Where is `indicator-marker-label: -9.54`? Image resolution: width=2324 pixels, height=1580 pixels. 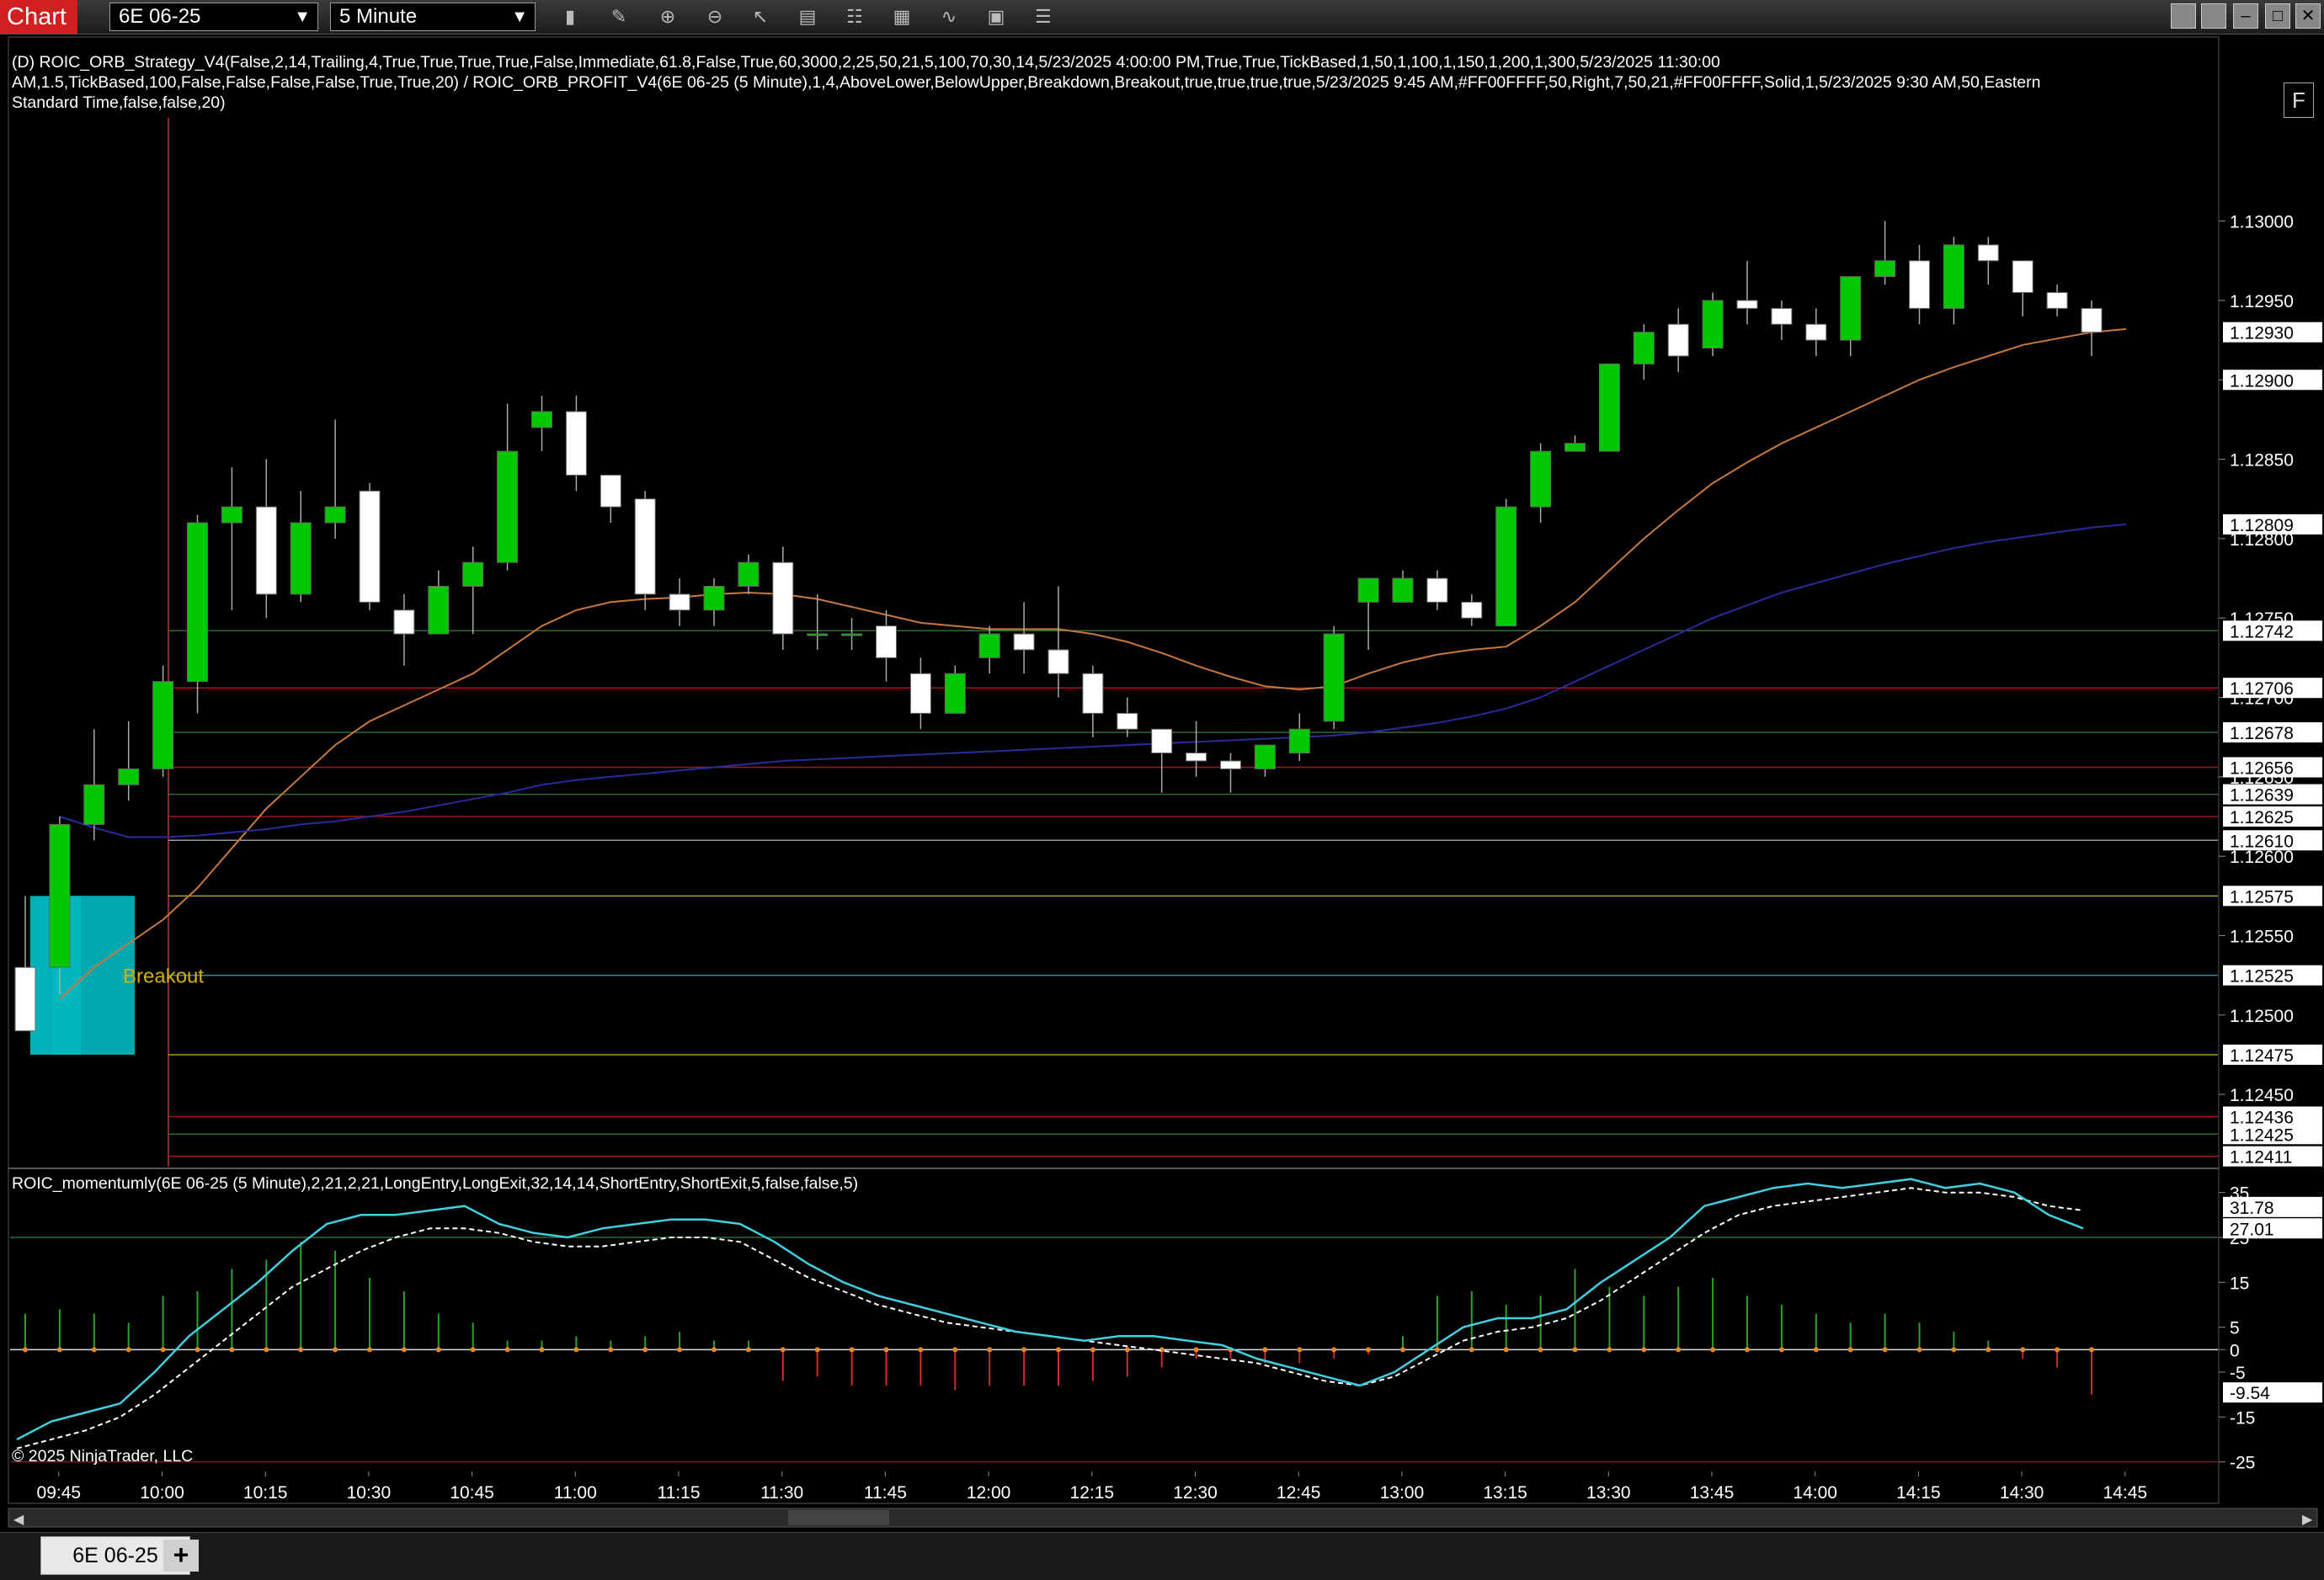 indicator-marker-label: -9.54 is located at coordinates (2250, 1393).